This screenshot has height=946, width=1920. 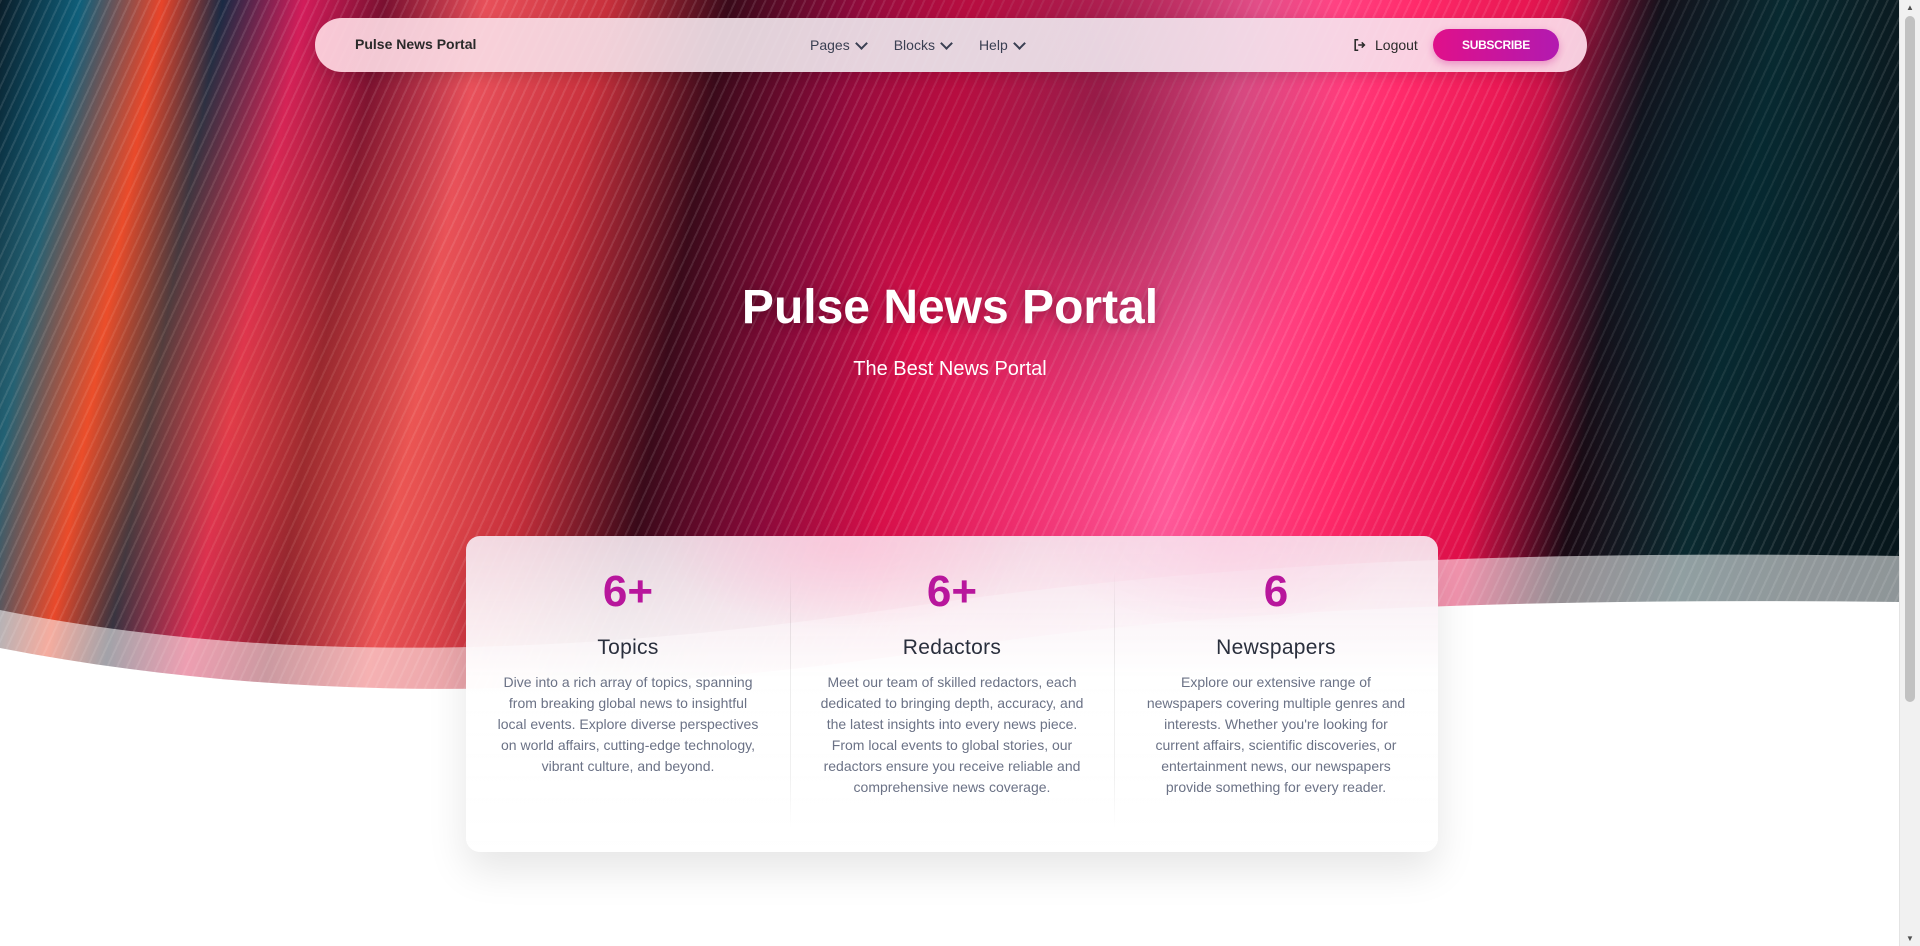 I want to click on nav-pages-dropdown: Pages, so click(x=839, y=44).